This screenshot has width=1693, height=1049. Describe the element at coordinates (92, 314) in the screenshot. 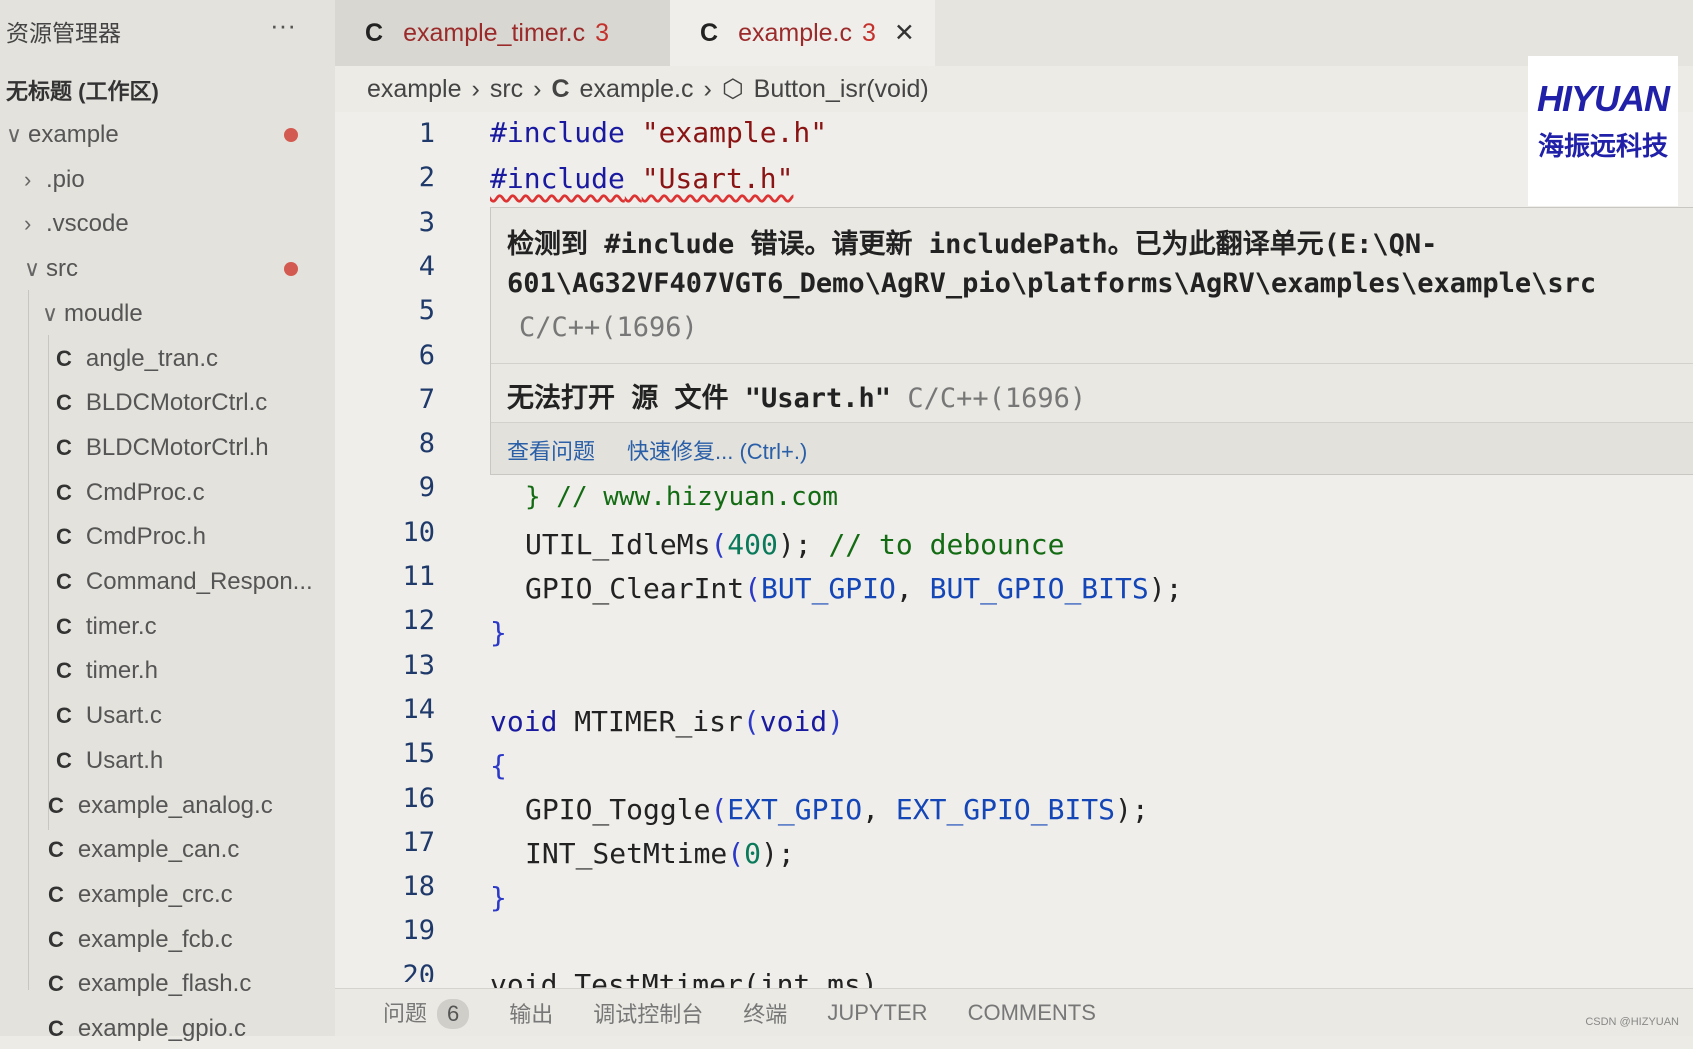

I see `tree-item: ∨ moudle` at that location.